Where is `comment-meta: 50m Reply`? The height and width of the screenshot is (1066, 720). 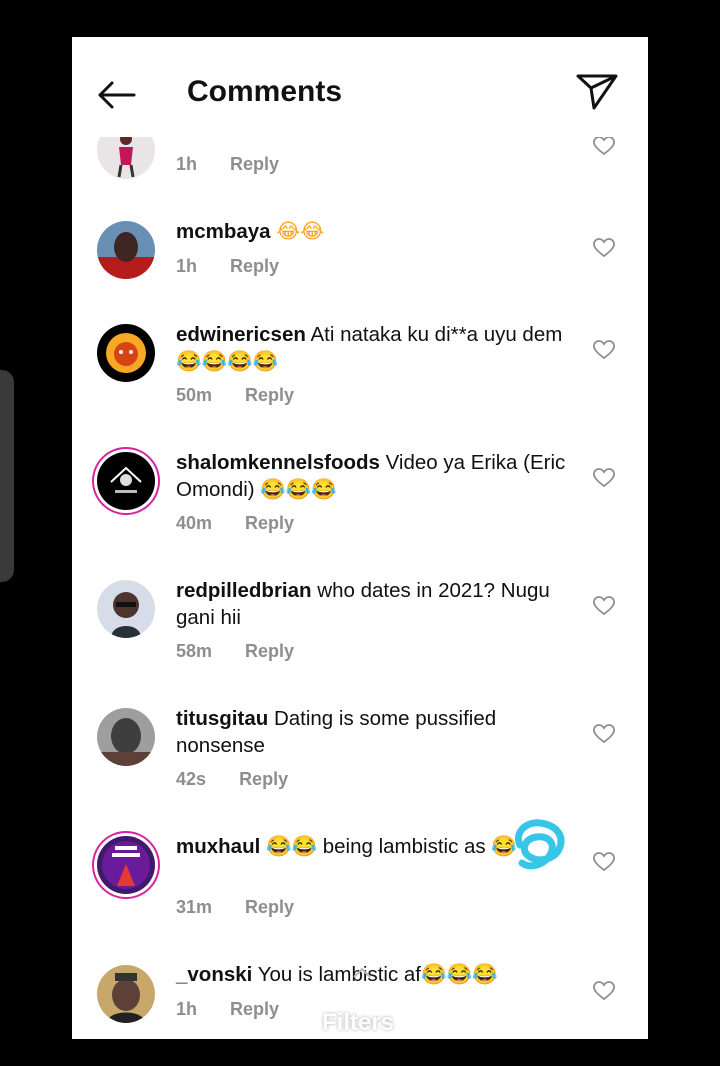
comment-meta: 50m Reply is located at coordinates (235, 395).